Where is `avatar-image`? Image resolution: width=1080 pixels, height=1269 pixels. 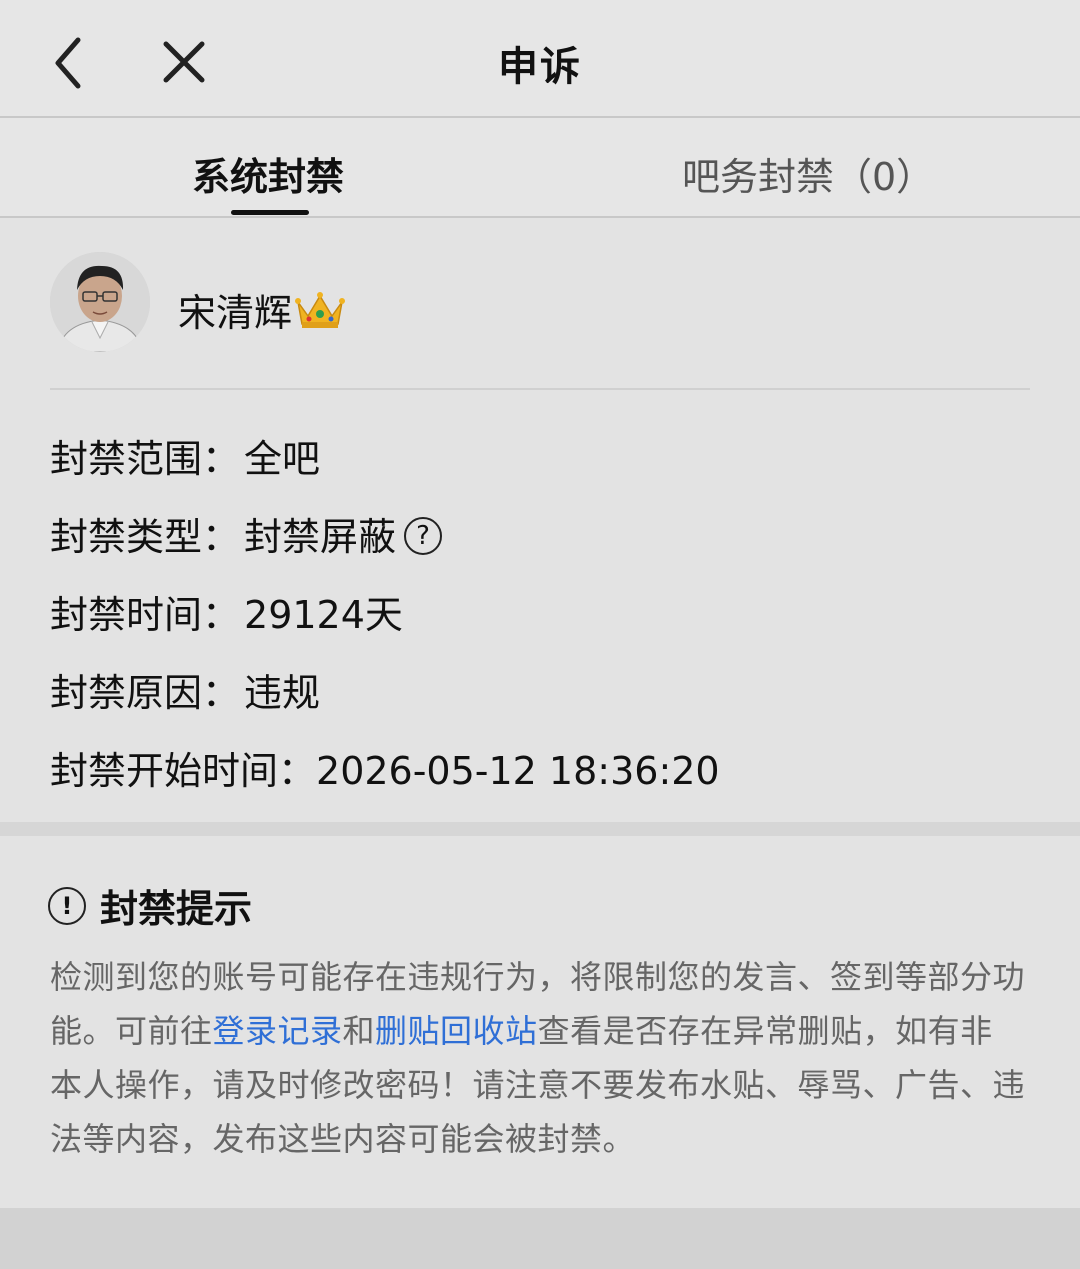
avatar-image is located at coordinates (100, 302).